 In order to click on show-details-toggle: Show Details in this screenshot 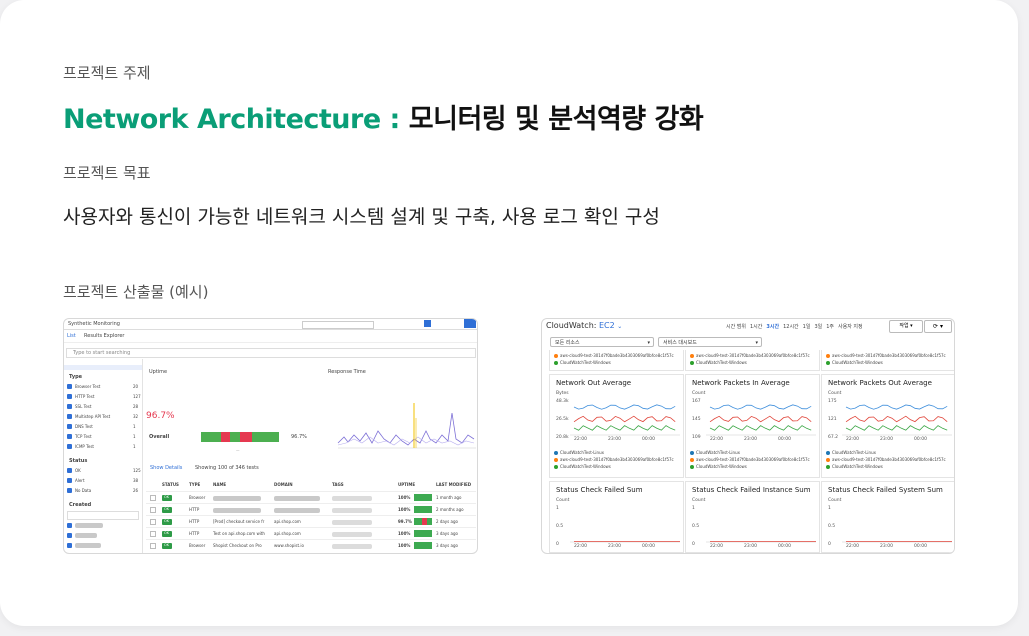, I will do `click(166, 468)`.